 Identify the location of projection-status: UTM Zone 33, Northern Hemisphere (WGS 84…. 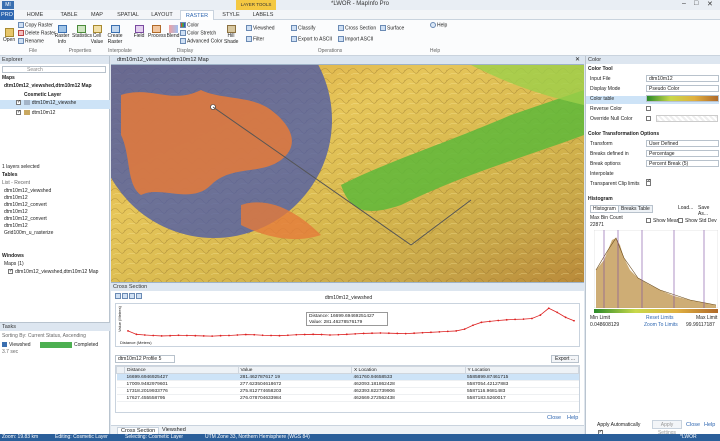
(257, 437).